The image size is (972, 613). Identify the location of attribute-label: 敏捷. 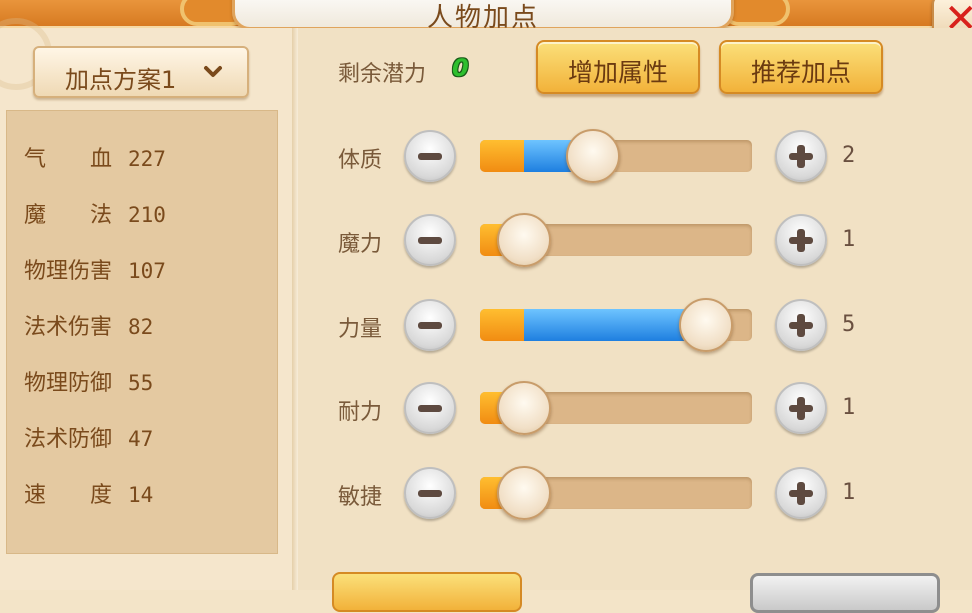
(360, 497).